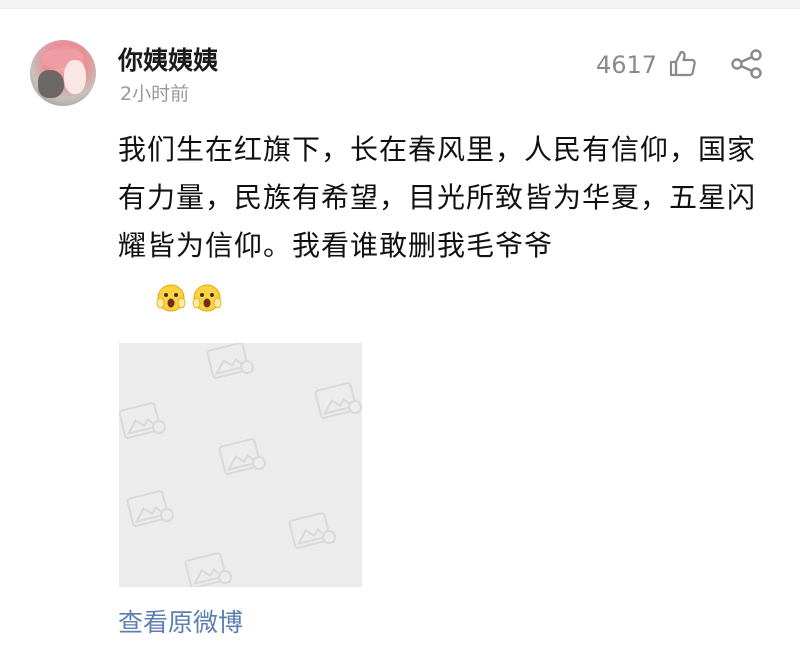  What do you see at coordinates (626, 65) in the screenshot?
I see `like-count: 4617` at bounding box center [626, 65].